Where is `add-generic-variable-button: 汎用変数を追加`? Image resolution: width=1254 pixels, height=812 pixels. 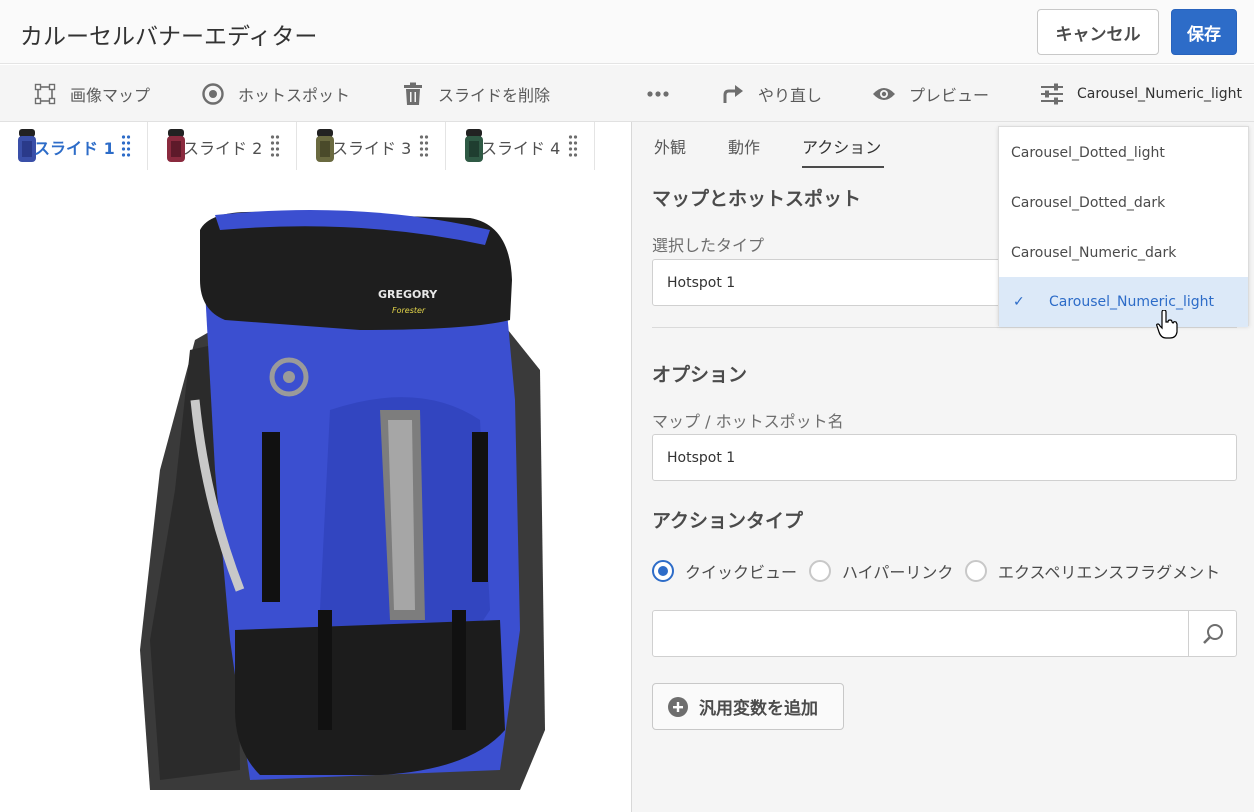
add-generic-variable-button: 汎用変数を追加 is located at coordinates (748, 706).